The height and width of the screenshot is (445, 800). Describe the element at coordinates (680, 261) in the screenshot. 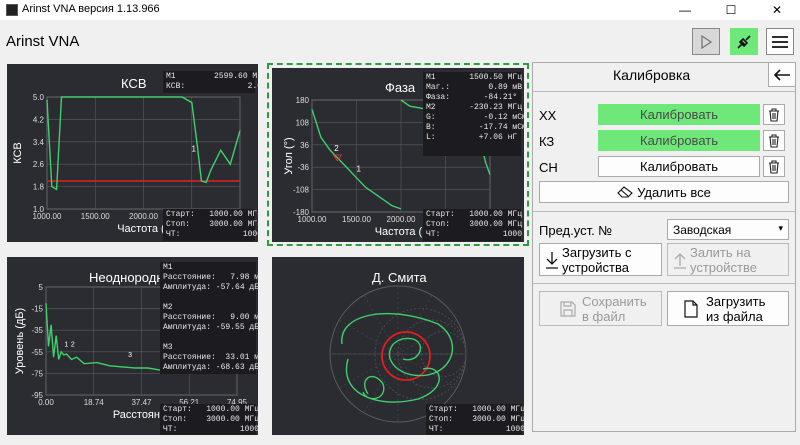

I see `upload-icon` at that location.